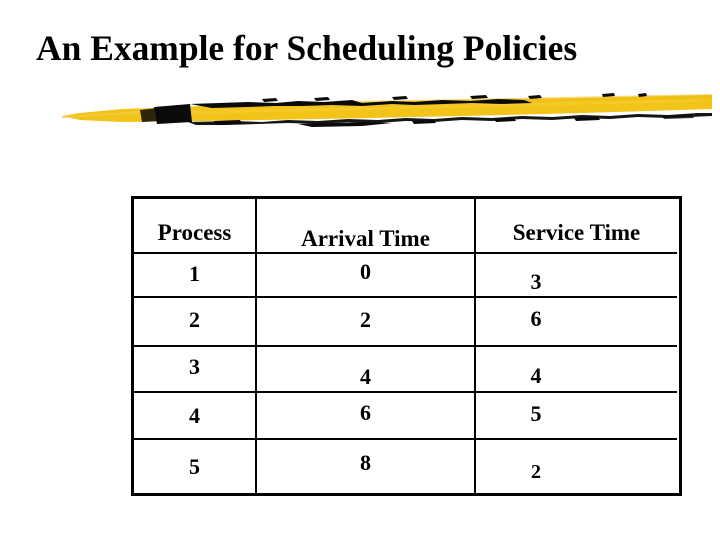 The height and width of the screenshot is (540, 720). What do you see at coordinates (307, 48) in the screenshot?
I see `page-title: An Example for Scheduling Policies` at bounding box center [307, 48].